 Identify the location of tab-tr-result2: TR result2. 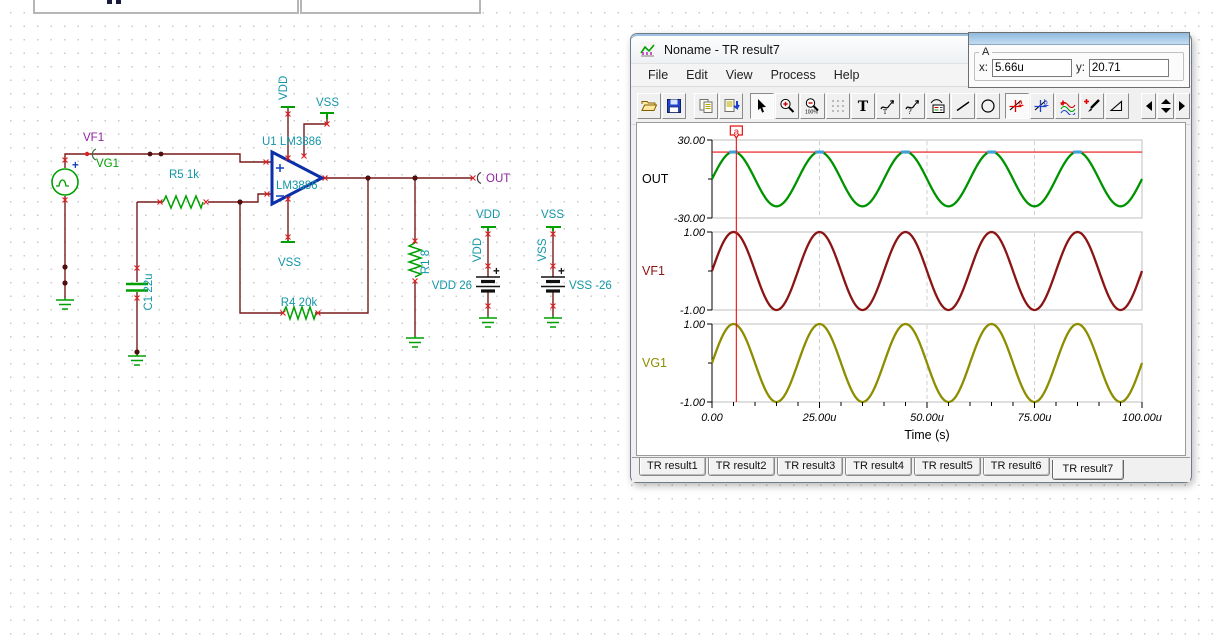
(741, 467).